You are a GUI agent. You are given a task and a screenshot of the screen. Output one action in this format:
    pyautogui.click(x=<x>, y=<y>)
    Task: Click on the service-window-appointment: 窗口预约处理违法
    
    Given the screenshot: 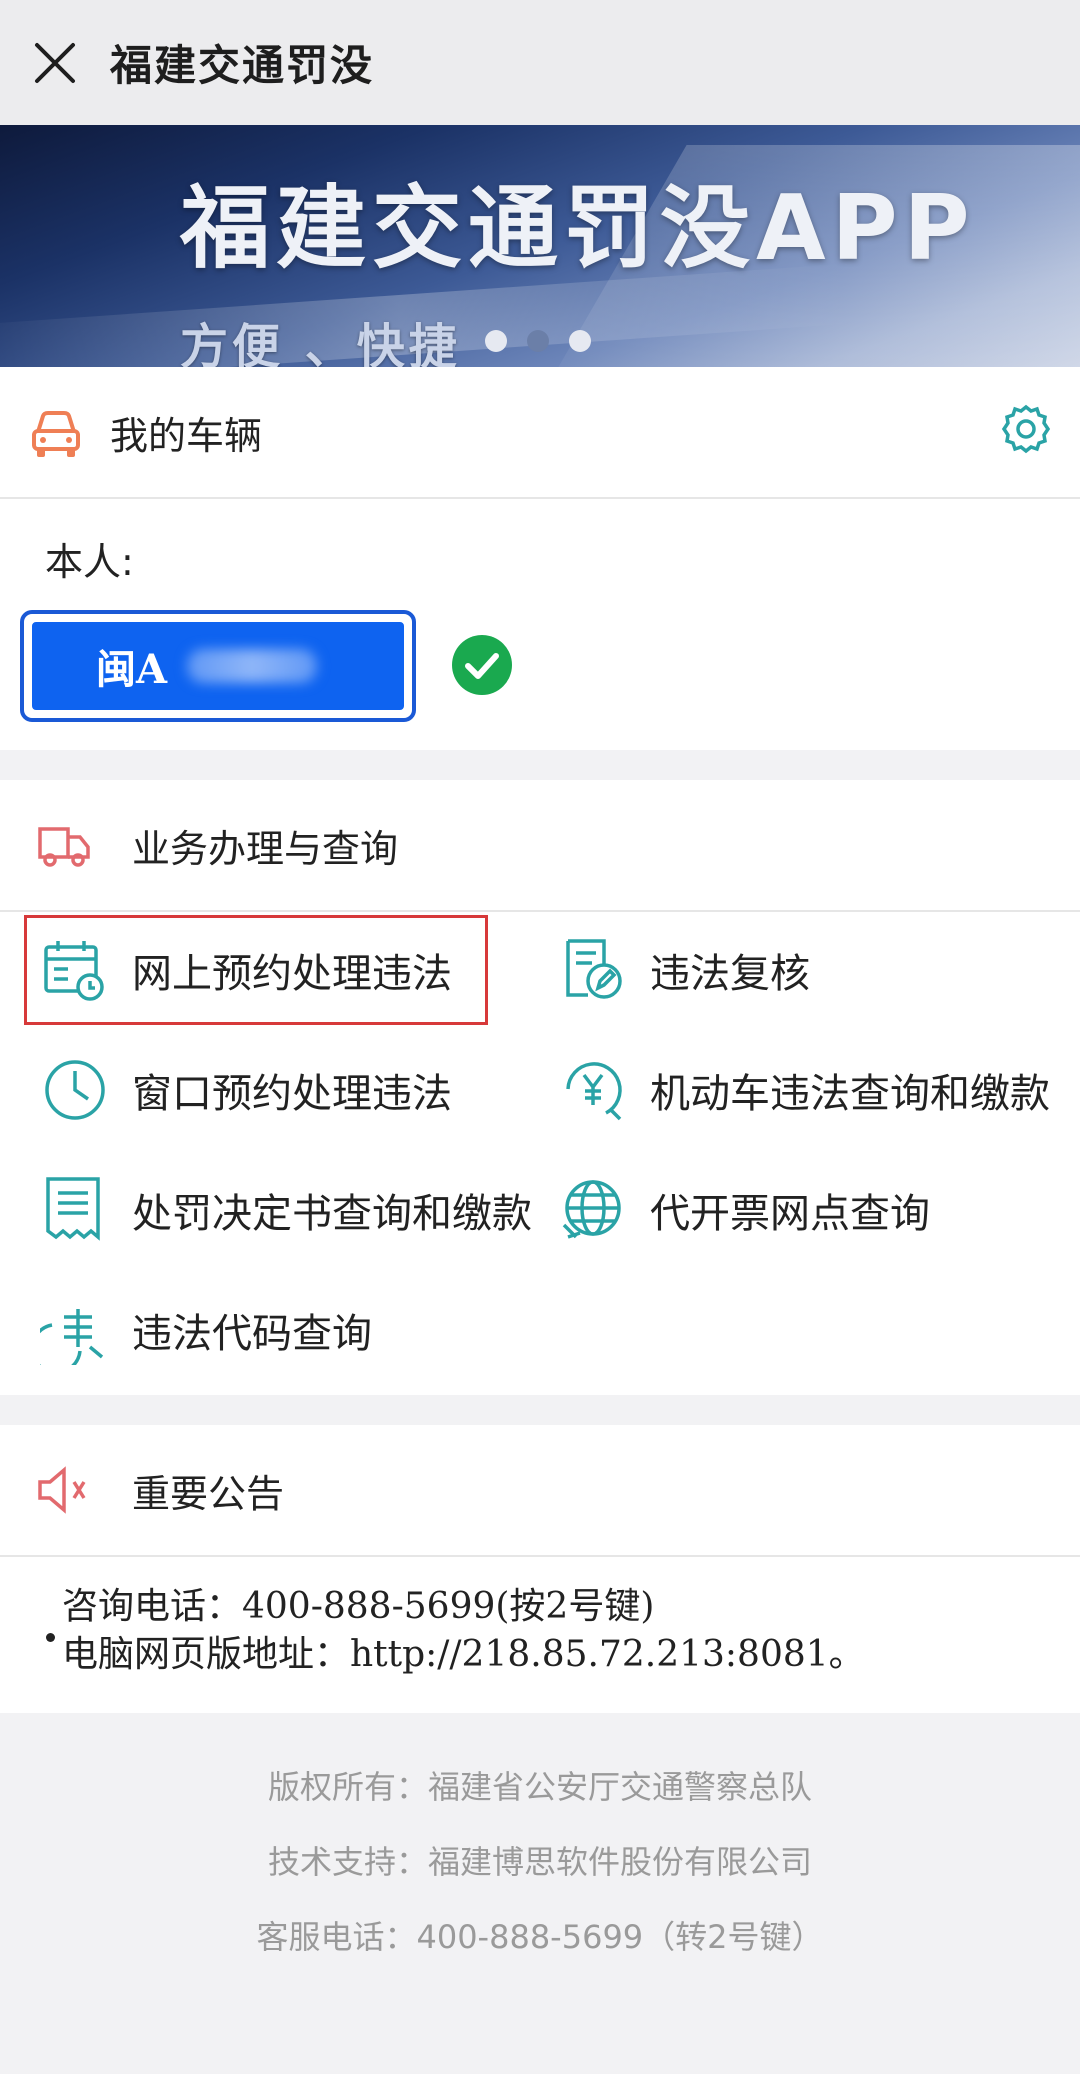 What is the action you would take?
    pyautogui.click(x=246, y=1090)
    